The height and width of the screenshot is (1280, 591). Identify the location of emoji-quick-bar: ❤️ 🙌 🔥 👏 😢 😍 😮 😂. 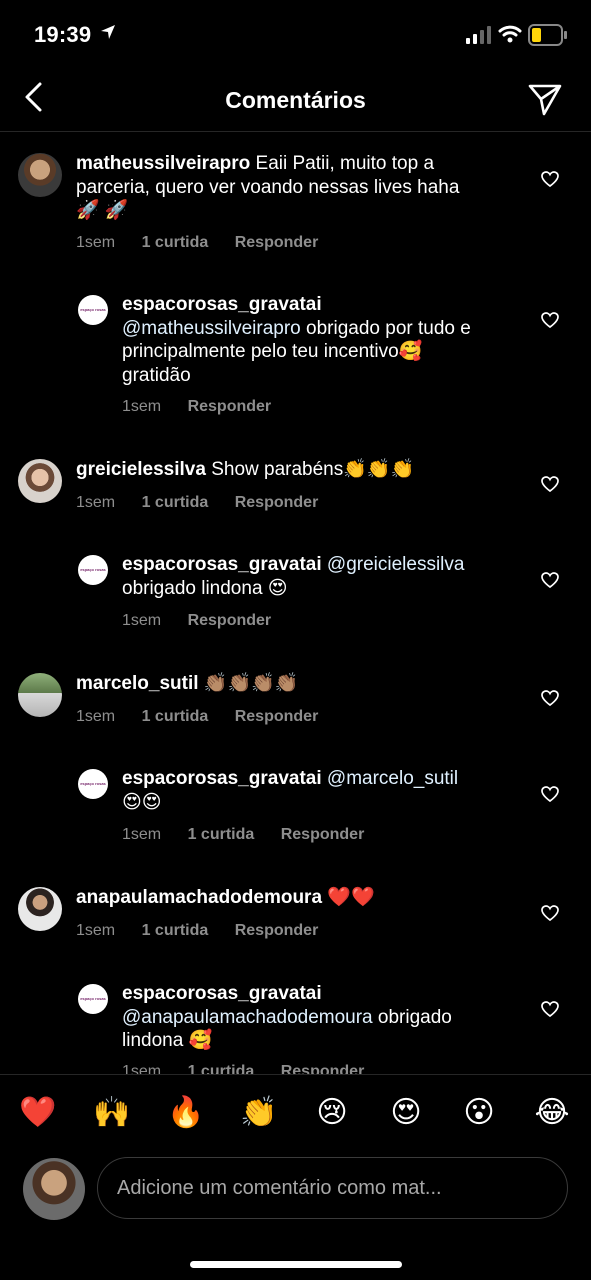
(295, 1114).